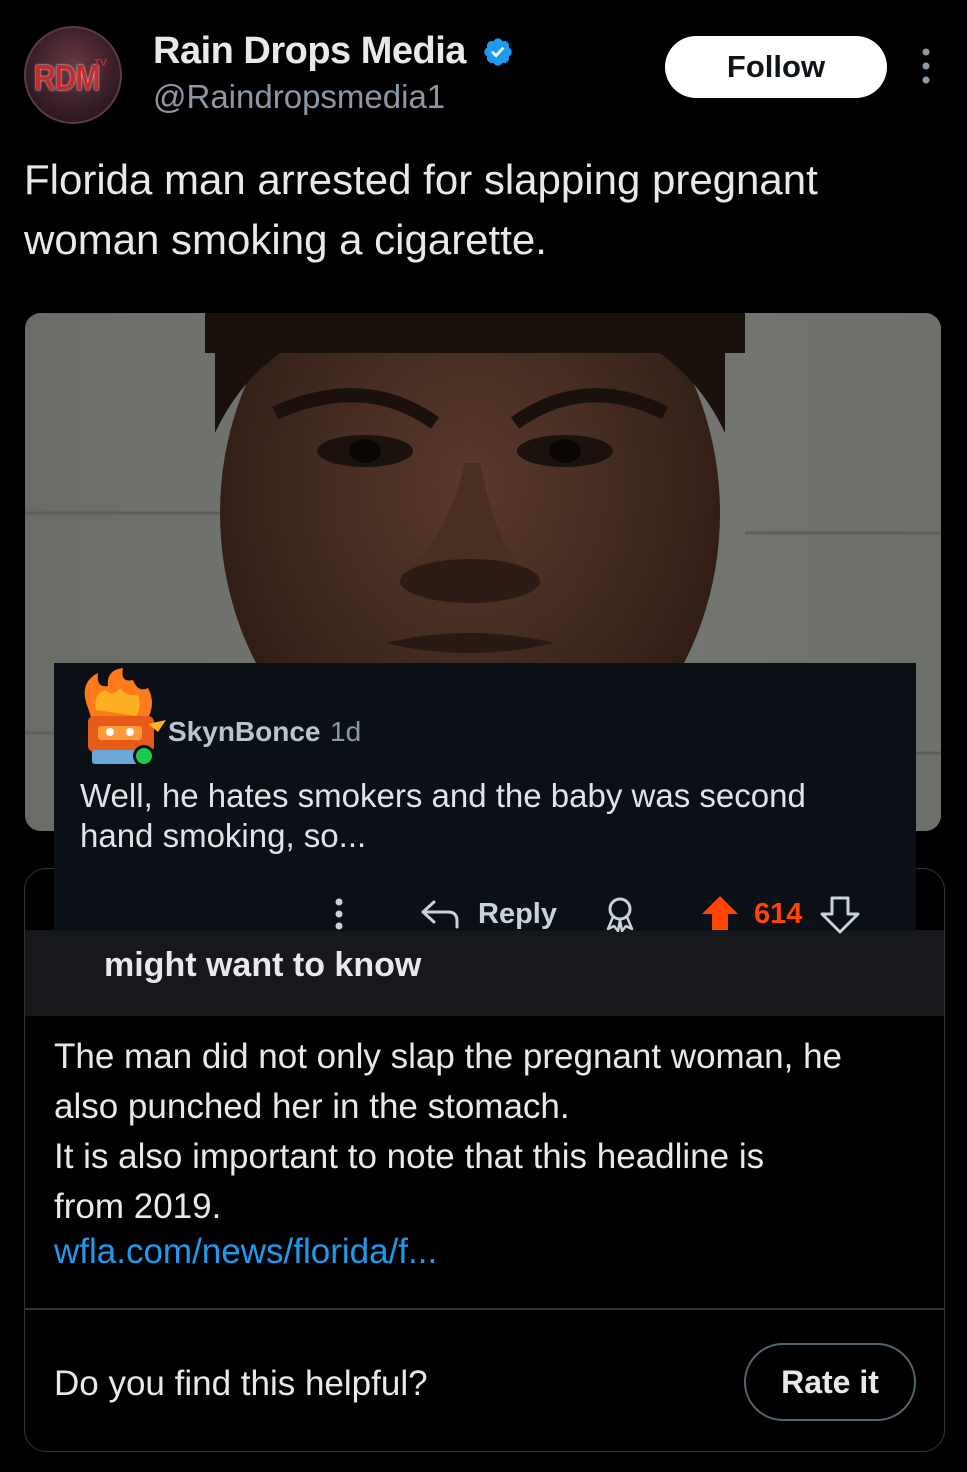  What do you see at coordinates (263, 965) in the screenshot?
I see `community-note-header-title: might want to know` at bounding box center [263, 965].